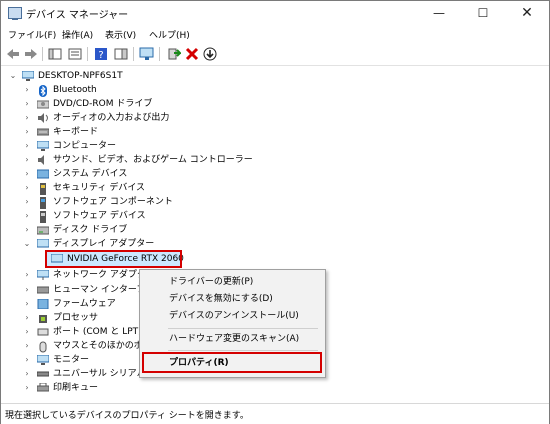  What do you see at coordinates (43, 118) in the screenshot?
I see `speaker-icon` at bounding box center [43, 118].